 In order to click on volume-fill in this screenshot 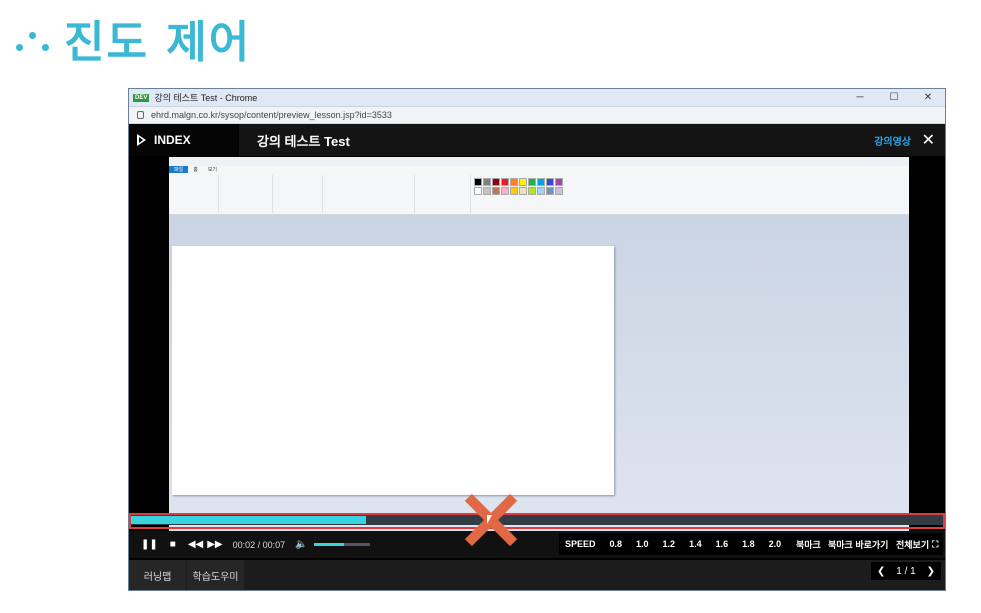, I will do `click(329, 544)`.